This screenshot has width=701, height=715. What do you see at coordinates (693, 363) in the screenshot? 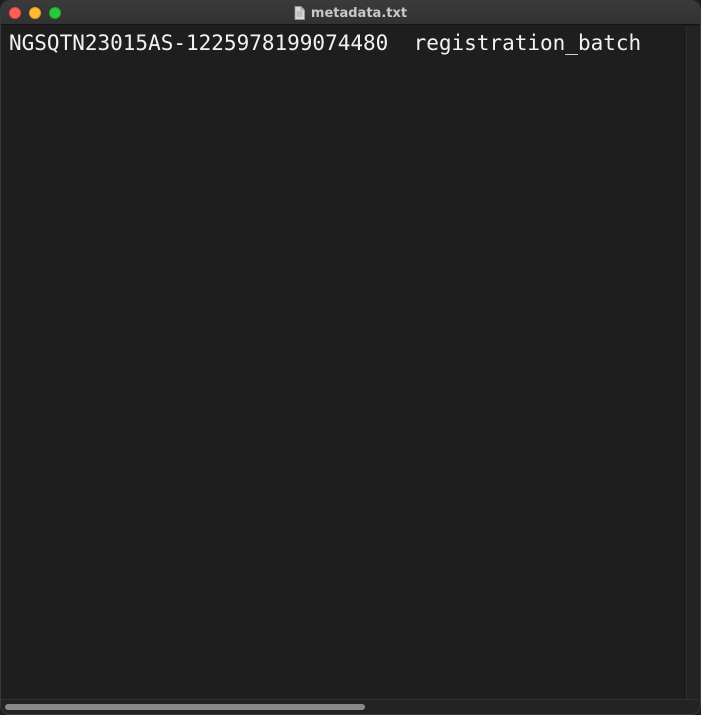
I see `vertical-scrollbar` at bounding box center [693, 363].